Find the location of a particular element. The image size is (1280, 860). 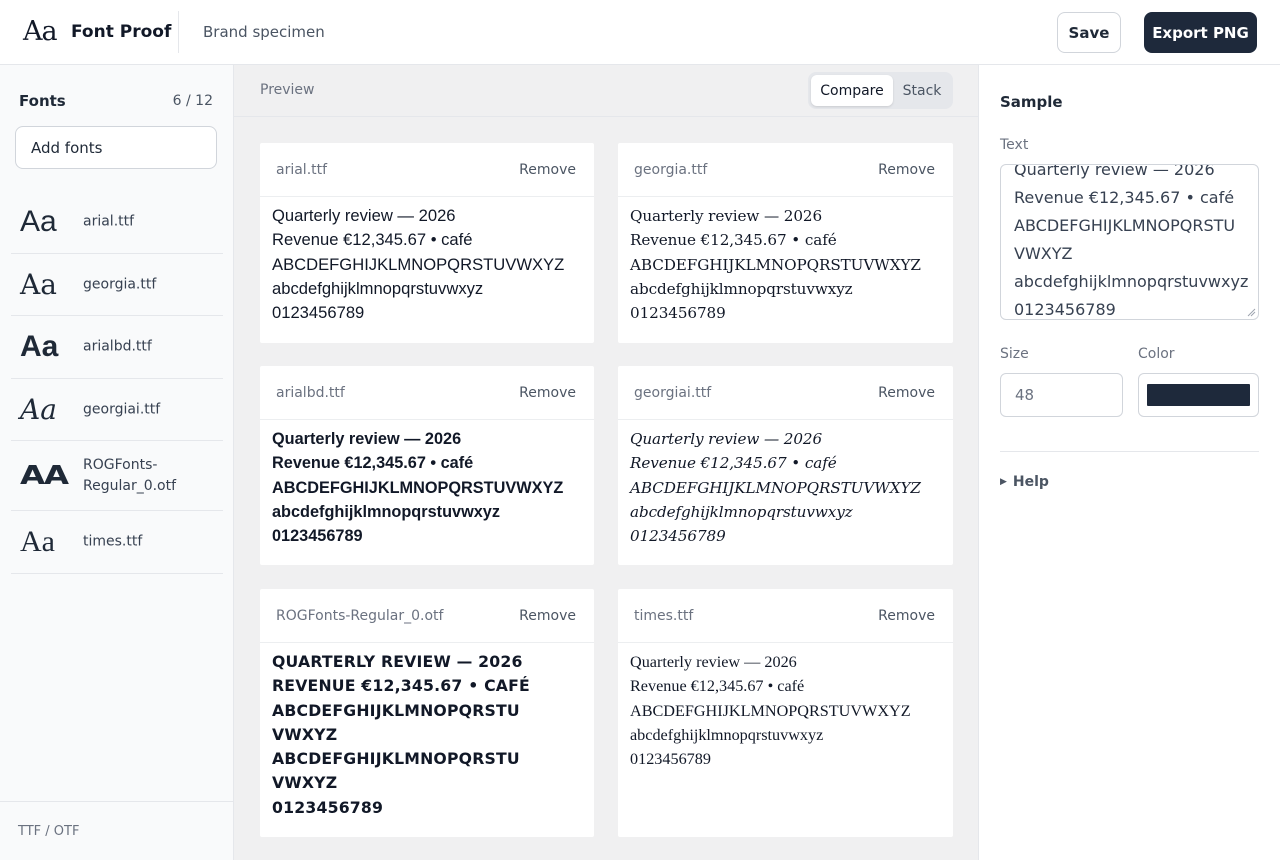

sidebar-footer: TTF / OTF is located at coordinates (116, 830).